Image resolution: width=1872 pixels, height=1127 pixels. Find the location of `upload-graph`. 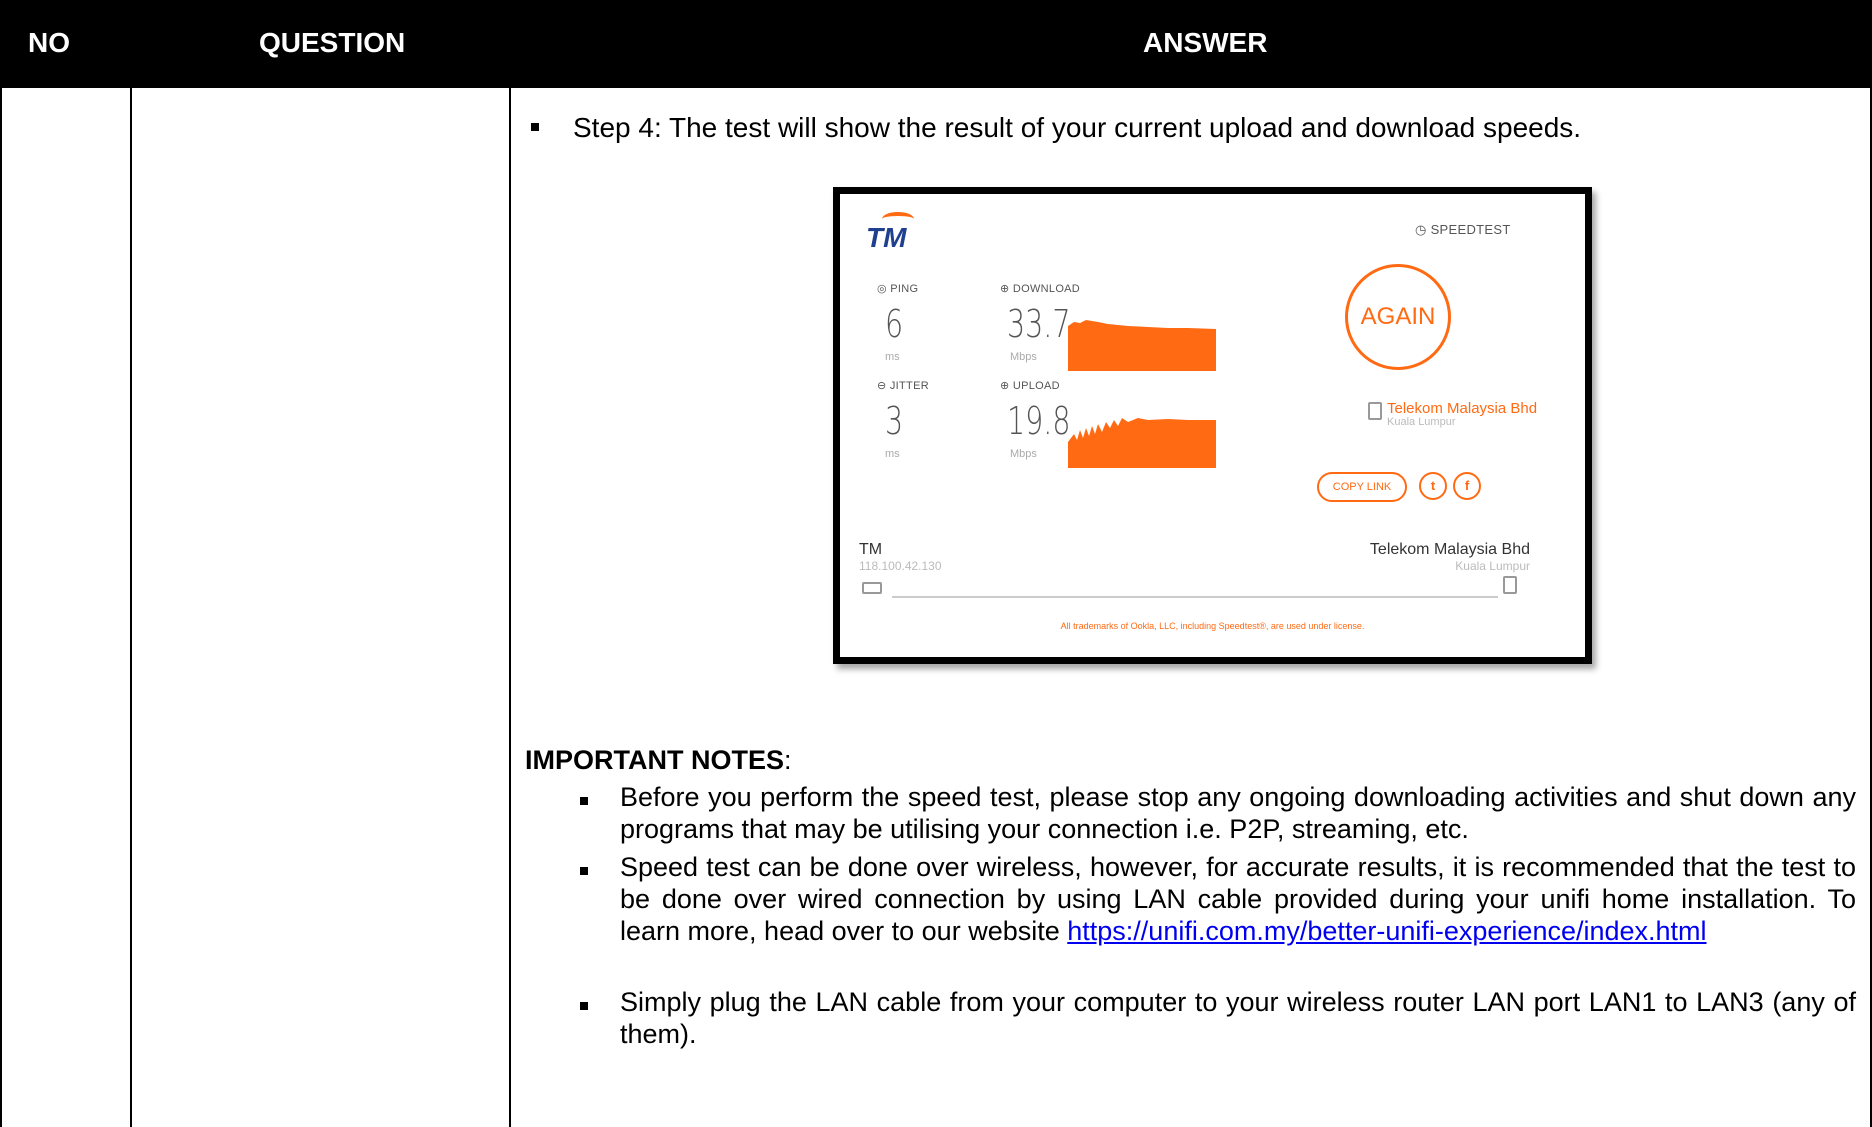

upload-graph is located at coordinates (1142, 443).